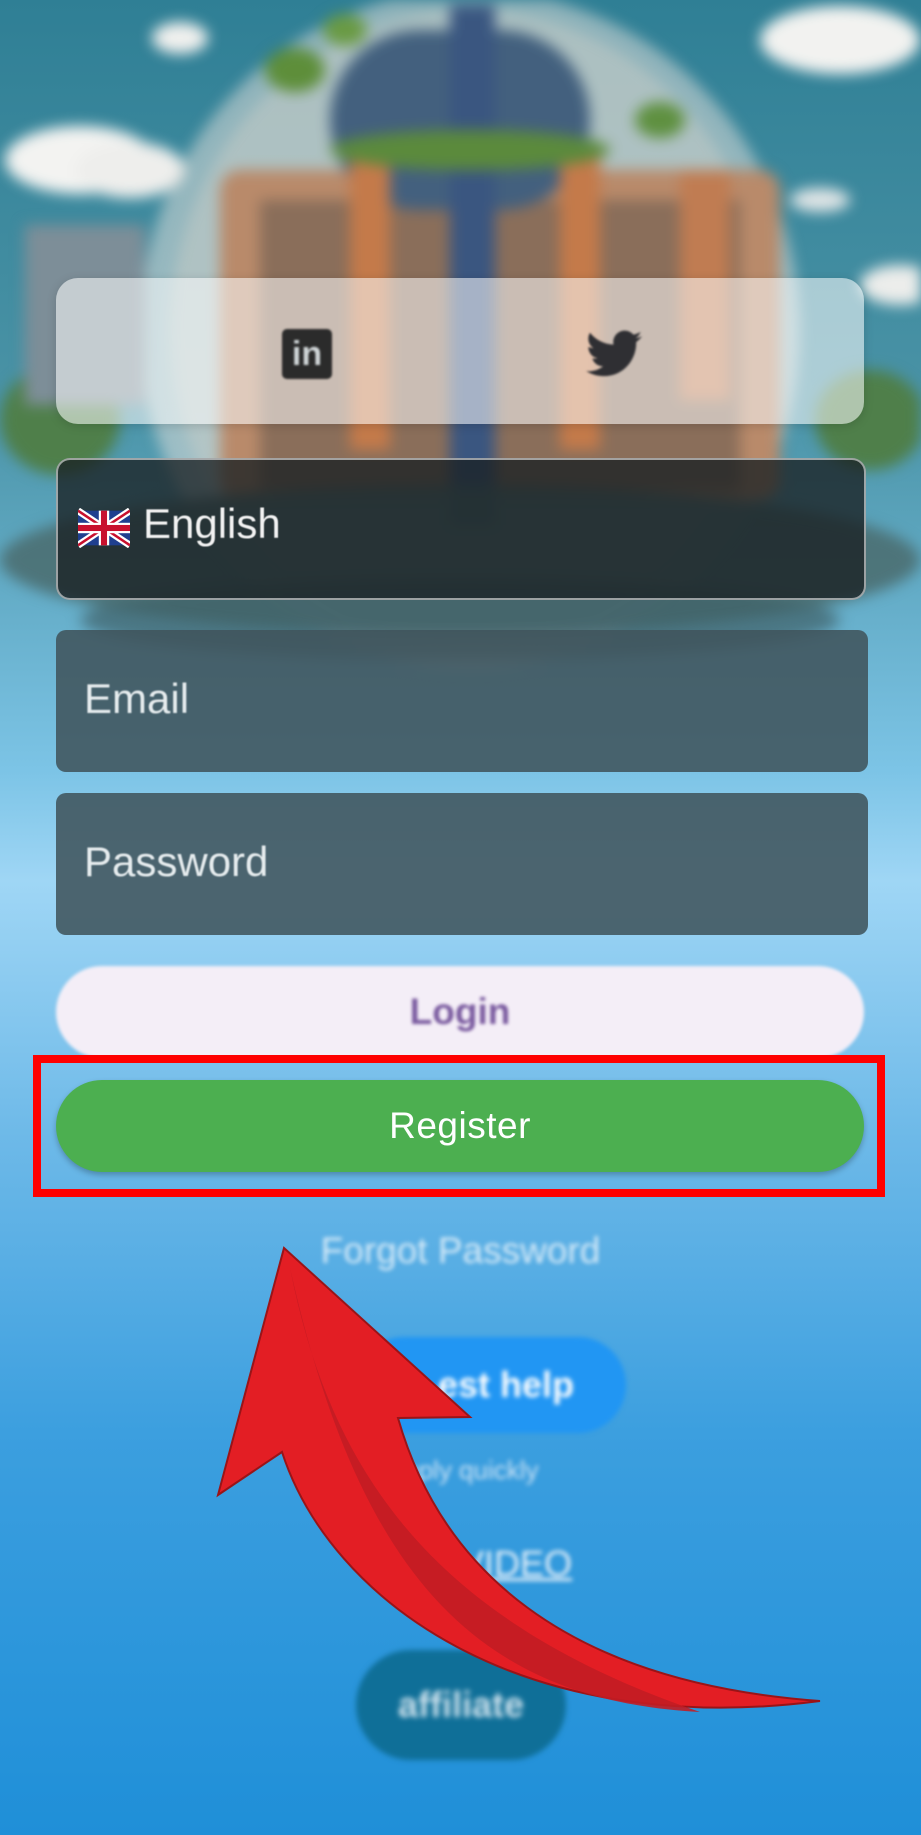 Image resolution: width=921 pixels, height=1835 pixels. I want to click on affiliate-button: affiliate, so click(461, 1705).